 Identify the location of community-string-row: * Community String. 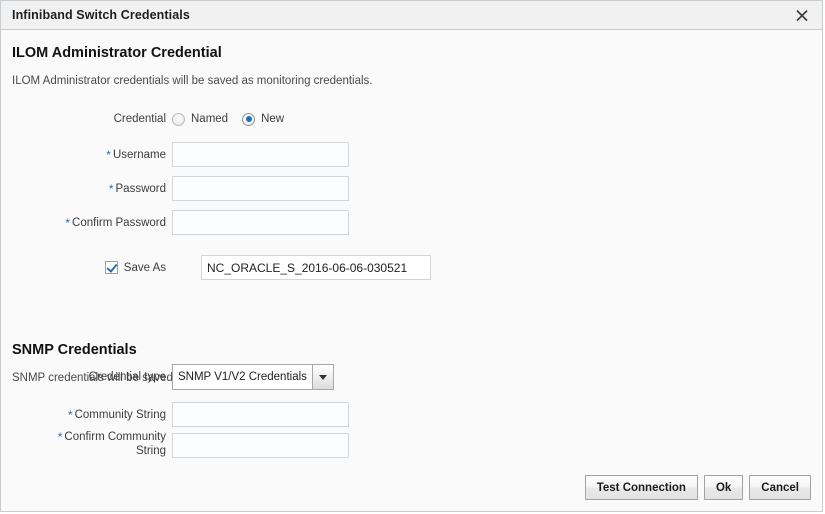
(180, 414).